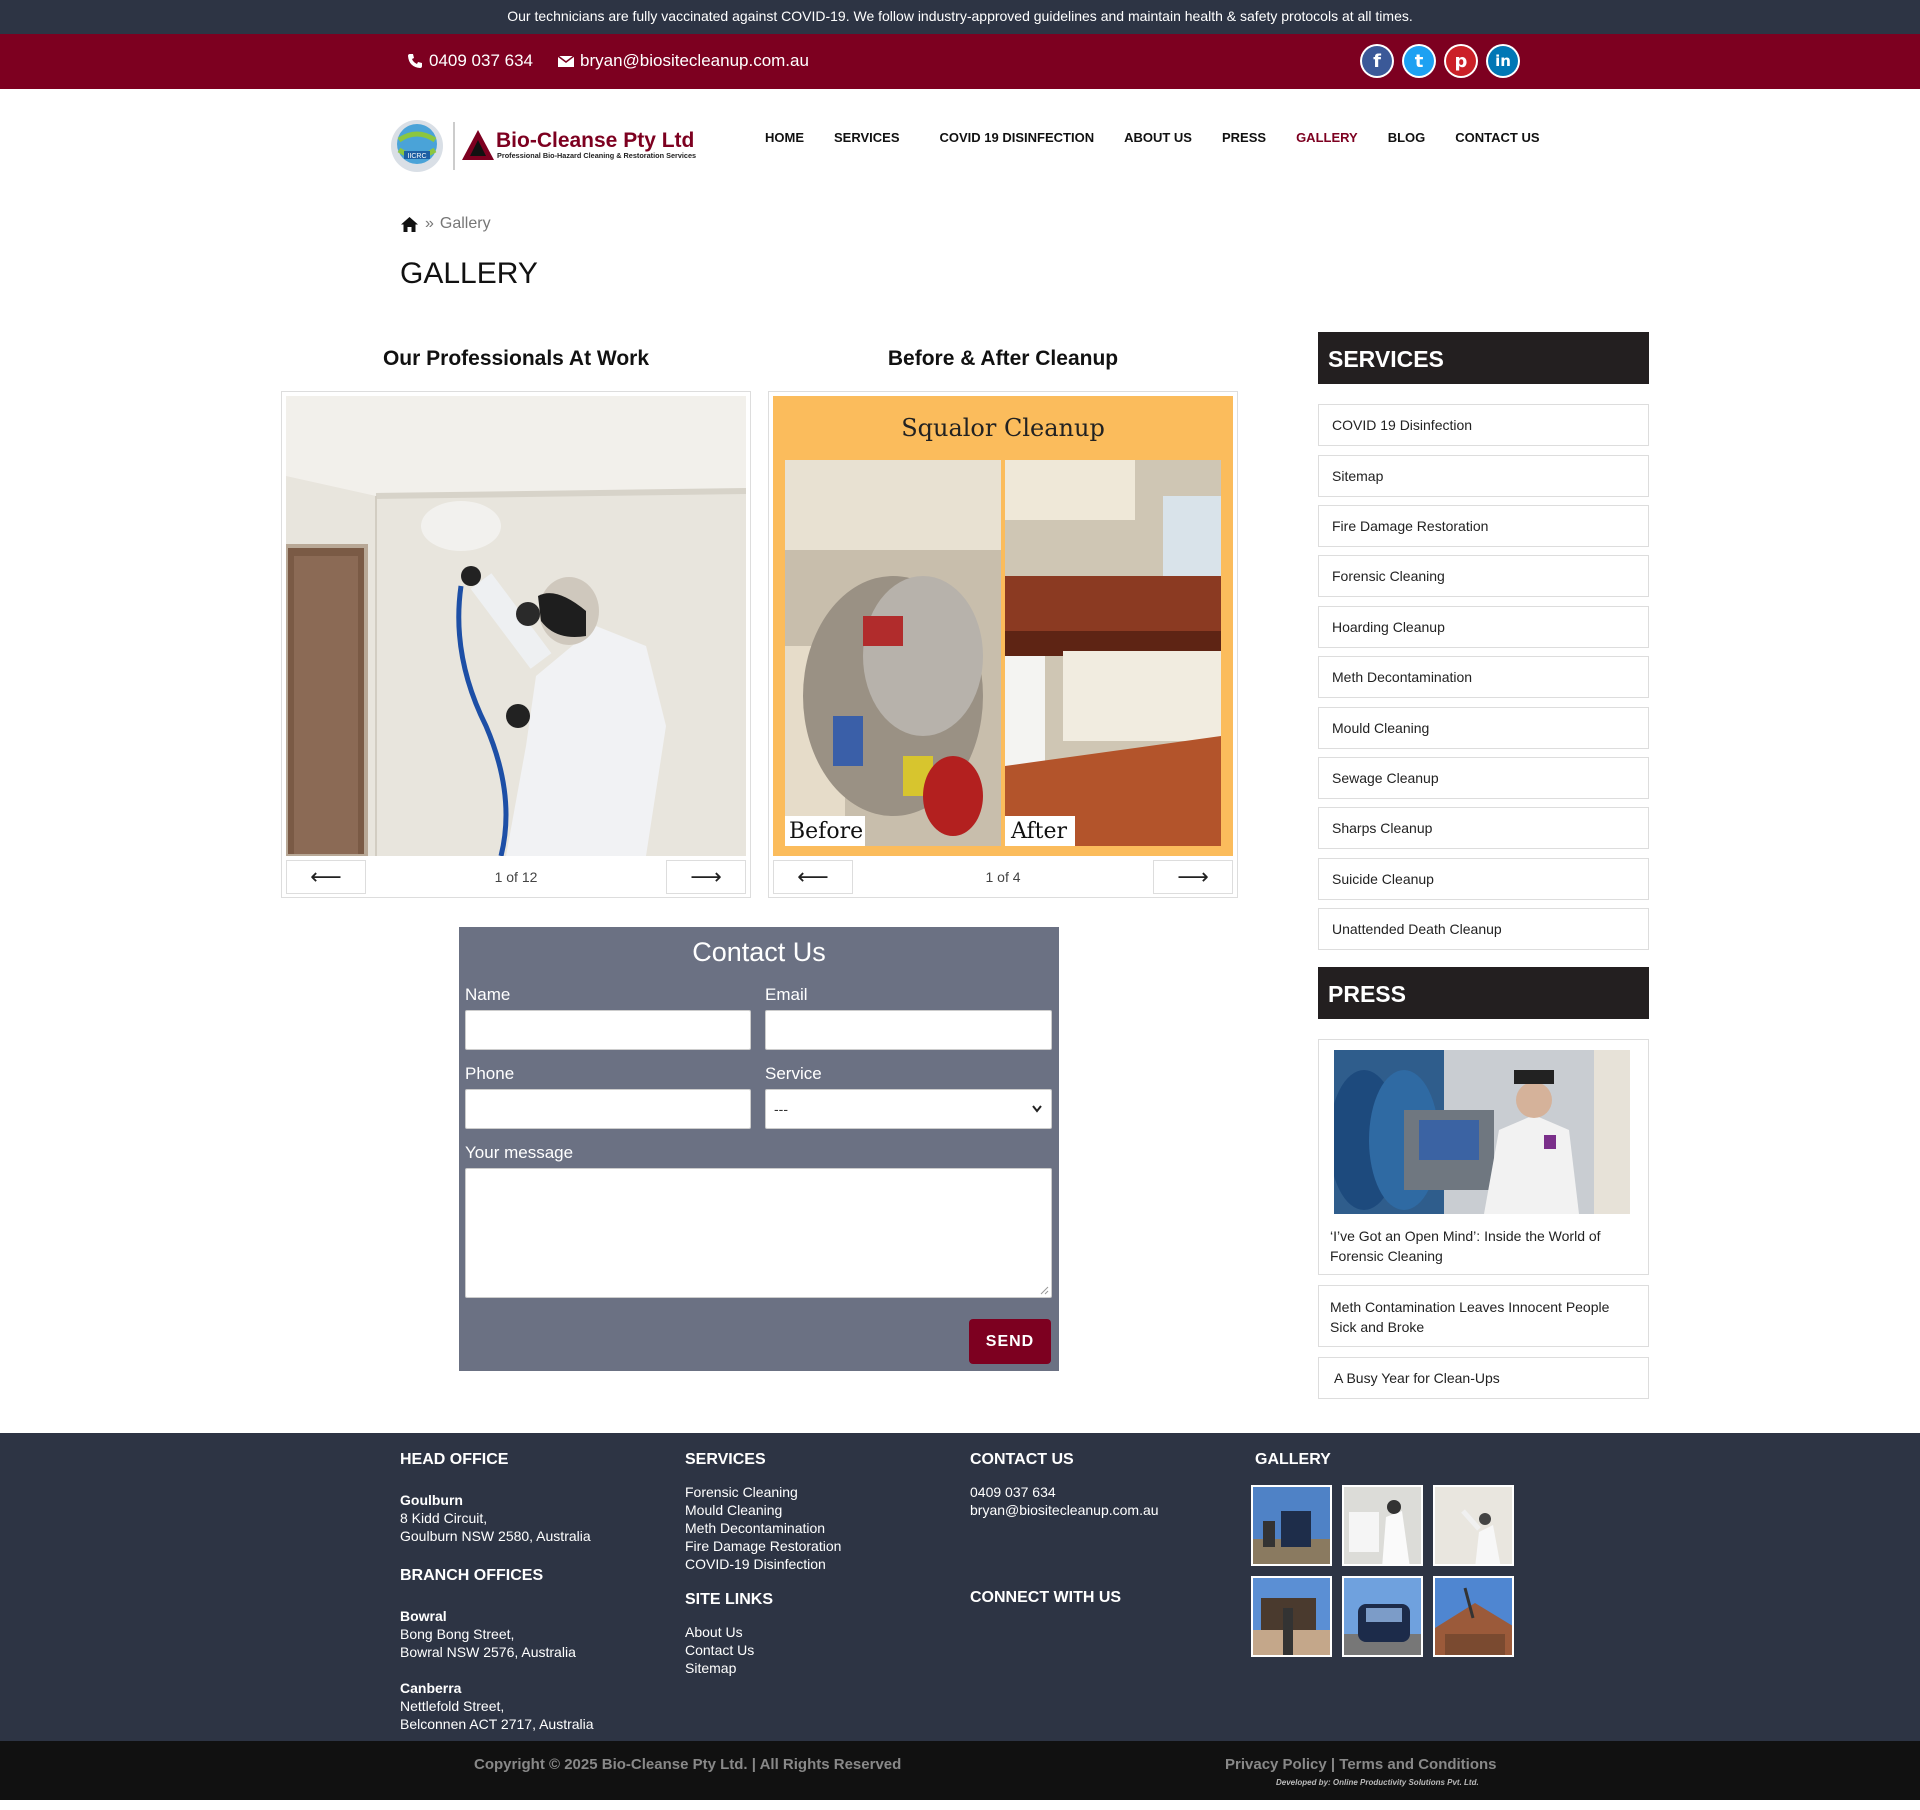 This screenshot has height=1810, width=1920. What do you see at coordinates (1483, 778) in the screenshot?
I see `sidebar-service-item: Sewage Cleanup` at bounding box center [1483, 778].